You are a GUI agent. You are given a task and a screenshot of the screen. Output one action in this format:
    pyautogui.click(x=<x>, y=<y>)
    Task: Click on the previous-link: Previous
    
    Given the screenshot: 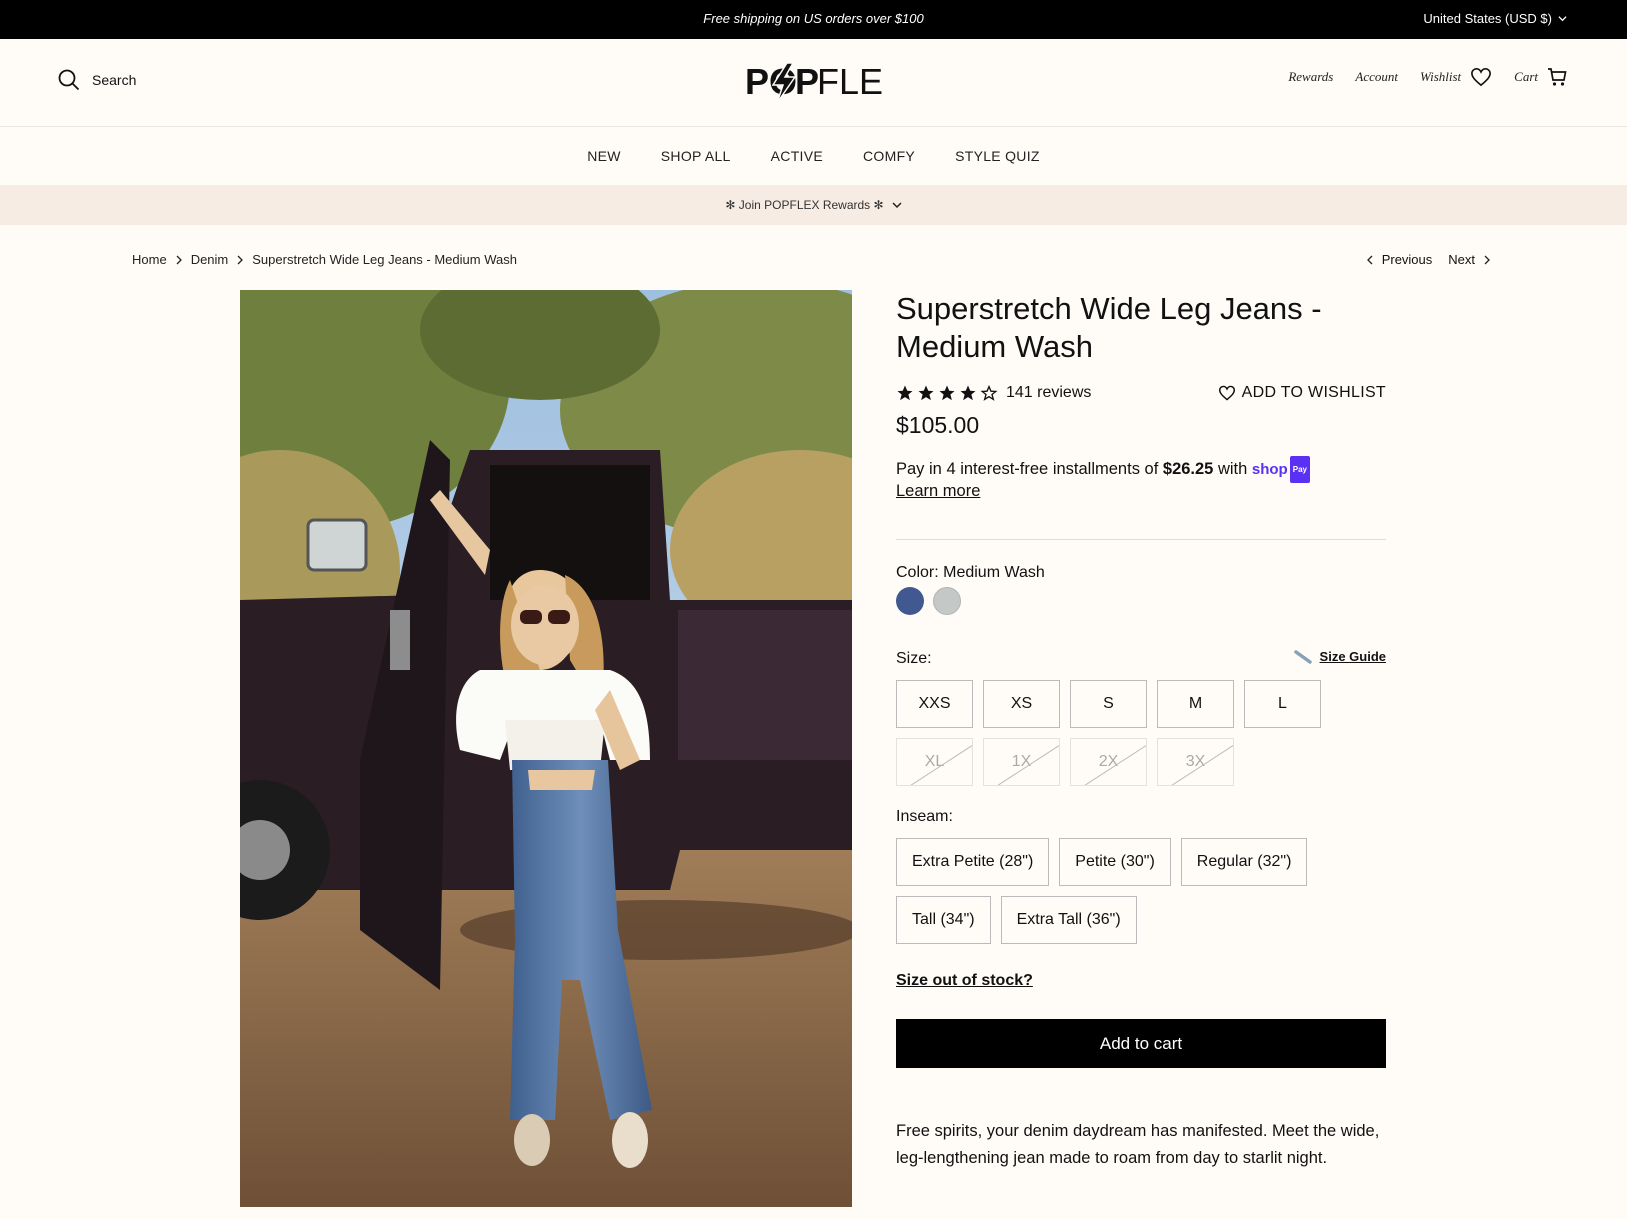 What is the action you would take?
    pyautogui.click(x=1399, y=259)
    